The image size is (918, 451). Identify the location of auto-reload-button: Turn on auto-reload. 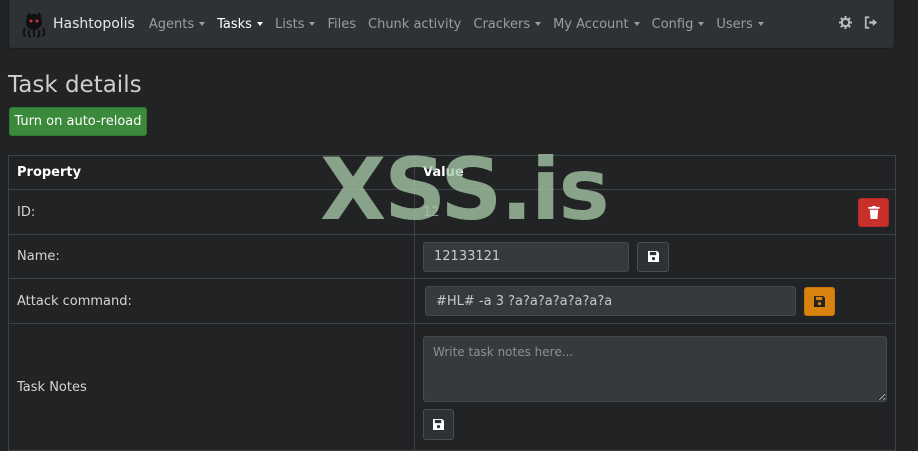
(78, 121).